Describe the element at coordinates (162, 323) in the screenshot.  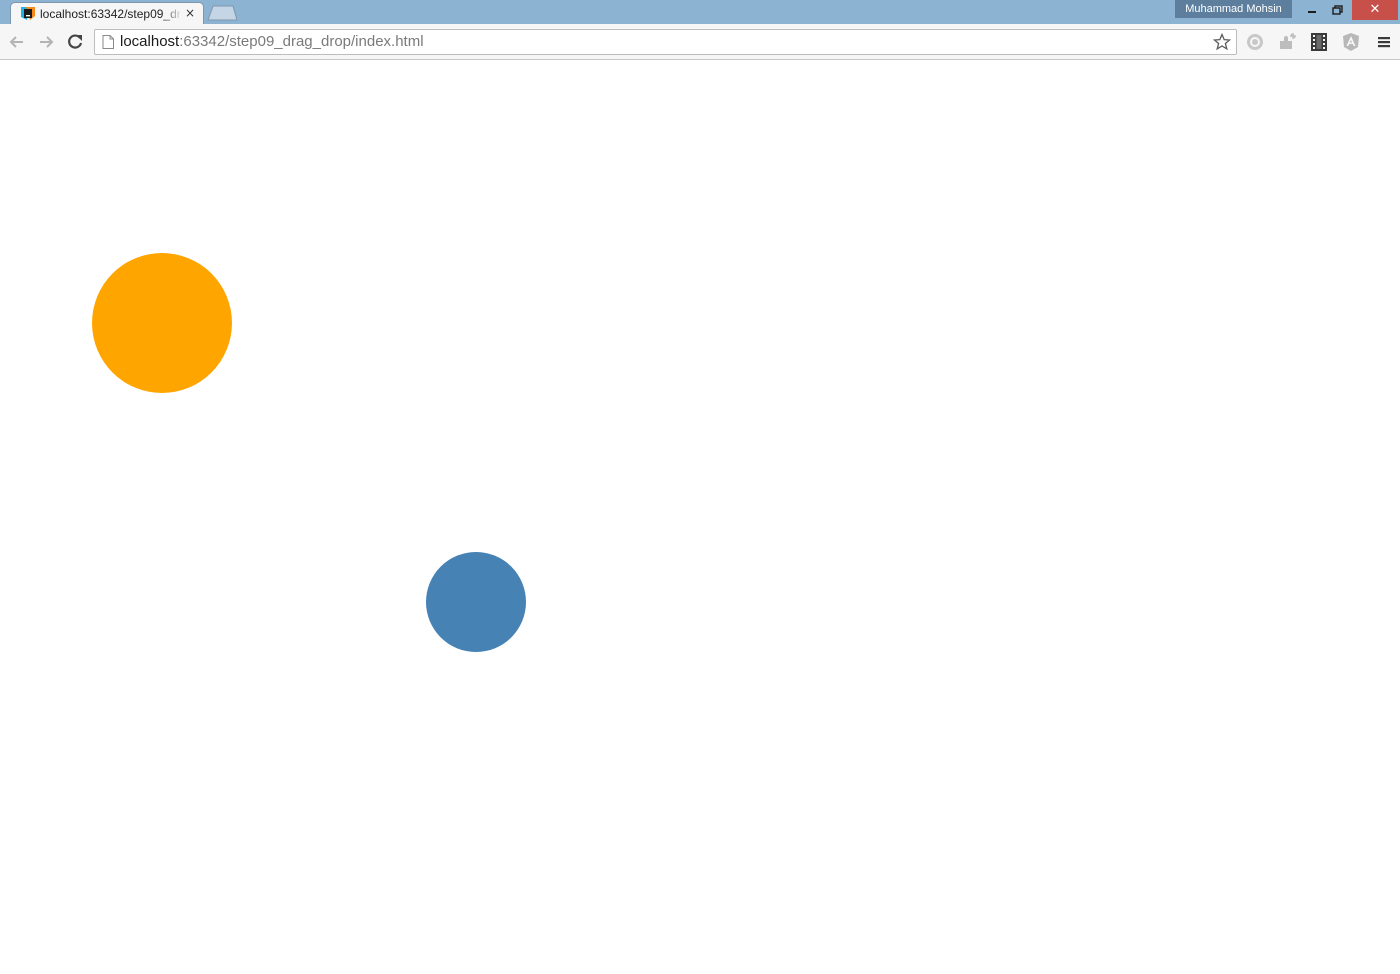
I see `orange-circle` at that location.